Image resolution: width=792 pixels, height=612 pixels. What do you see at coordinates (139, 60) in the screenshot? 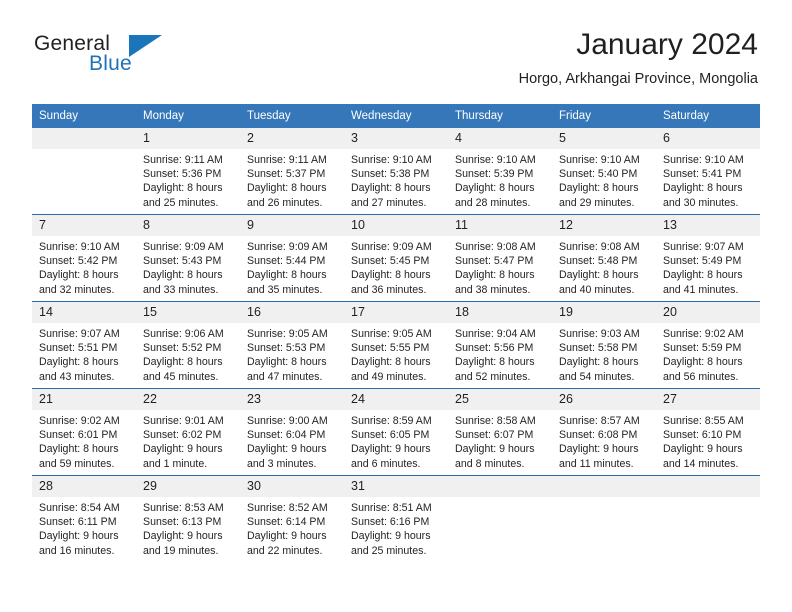
I see `general-blue-logo: General Blue` at bounding box center [139, 60].